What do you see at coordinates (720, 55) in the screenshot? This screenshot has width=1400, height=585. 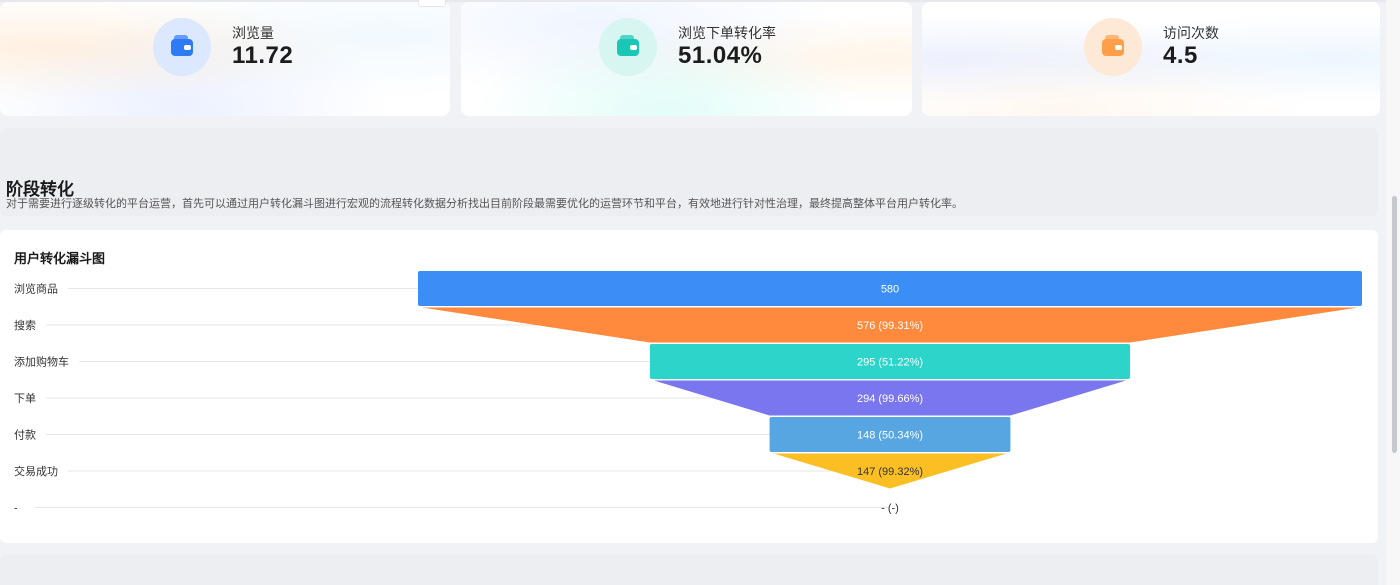 I see `kpi-value-conversion: 51.04%` at bounding box center [720, 55].